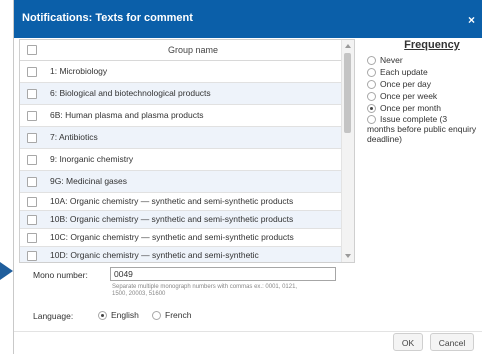 The width and height of the screenshot is (482, 354). I want to click on radio-english, so click(102, 316).